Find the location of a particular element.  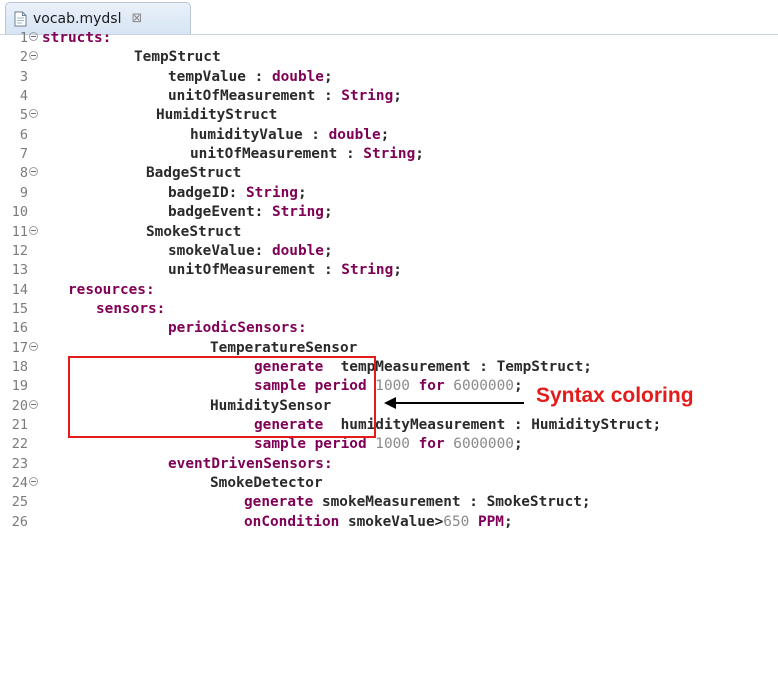

keyword-token: structs: is located at coordinates (77, 38).